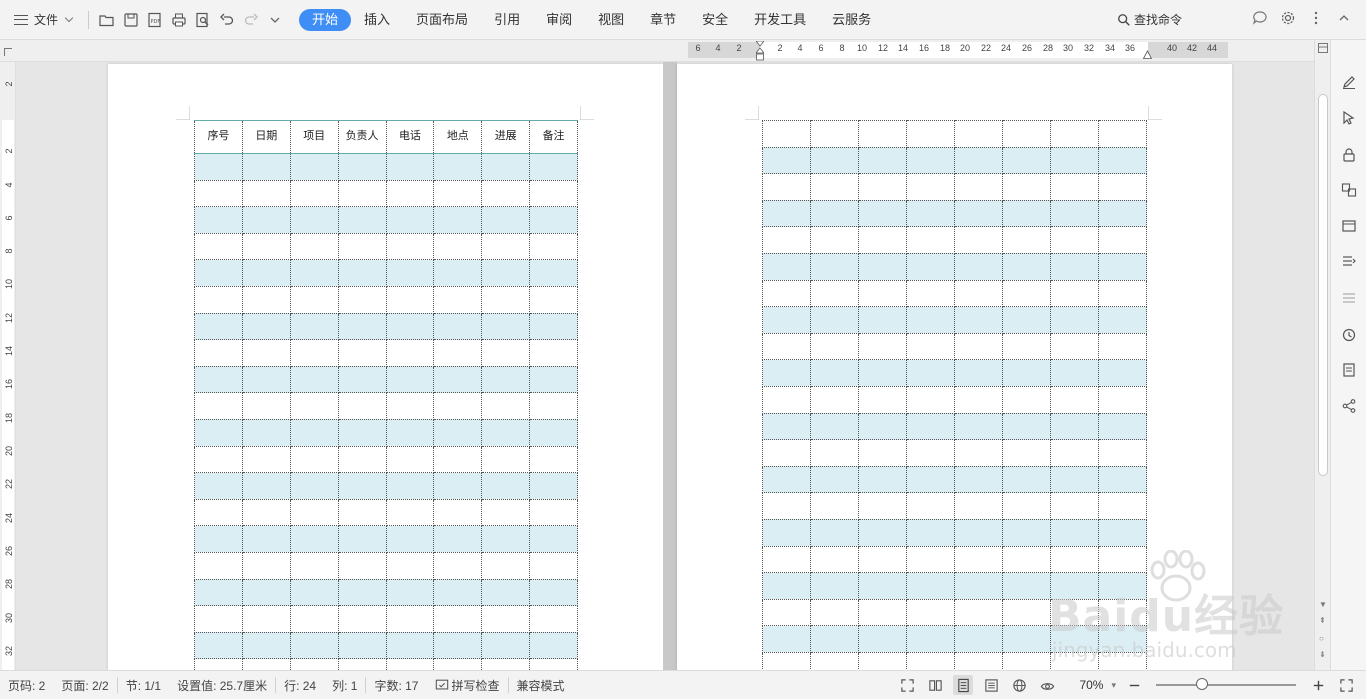 The image size is (1366, 699). What do you see at coordinates (442, 20) in the screenshot?
I see `tab-page-layout: 页面布局` at bounding box center [442, 20].